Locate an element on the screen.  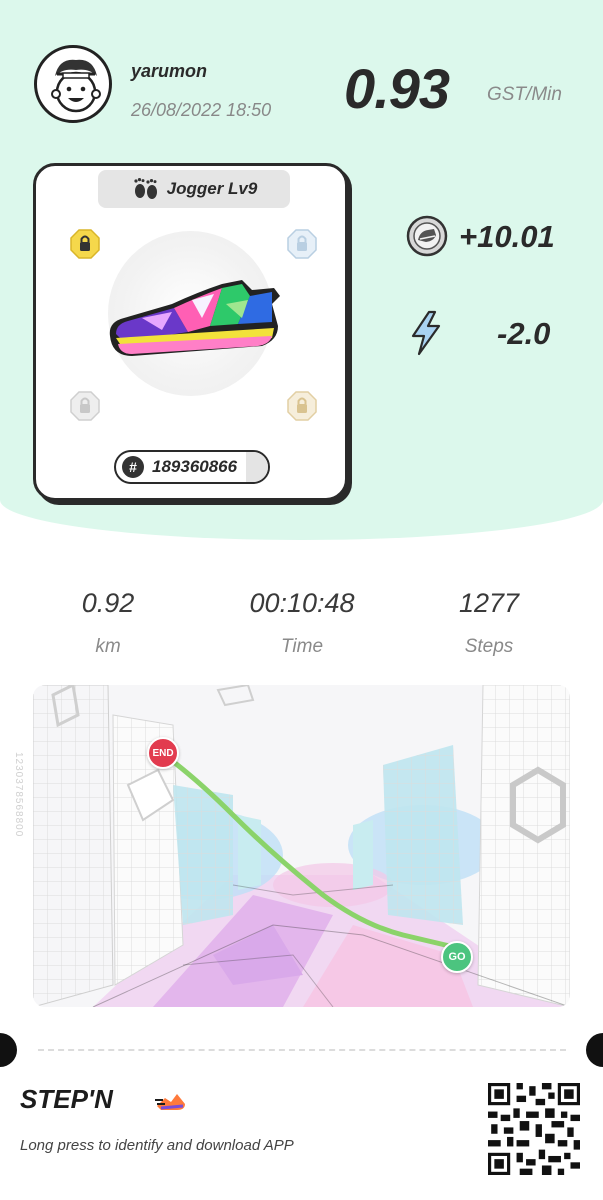
end-label: END is located at coordinates (163, 753).